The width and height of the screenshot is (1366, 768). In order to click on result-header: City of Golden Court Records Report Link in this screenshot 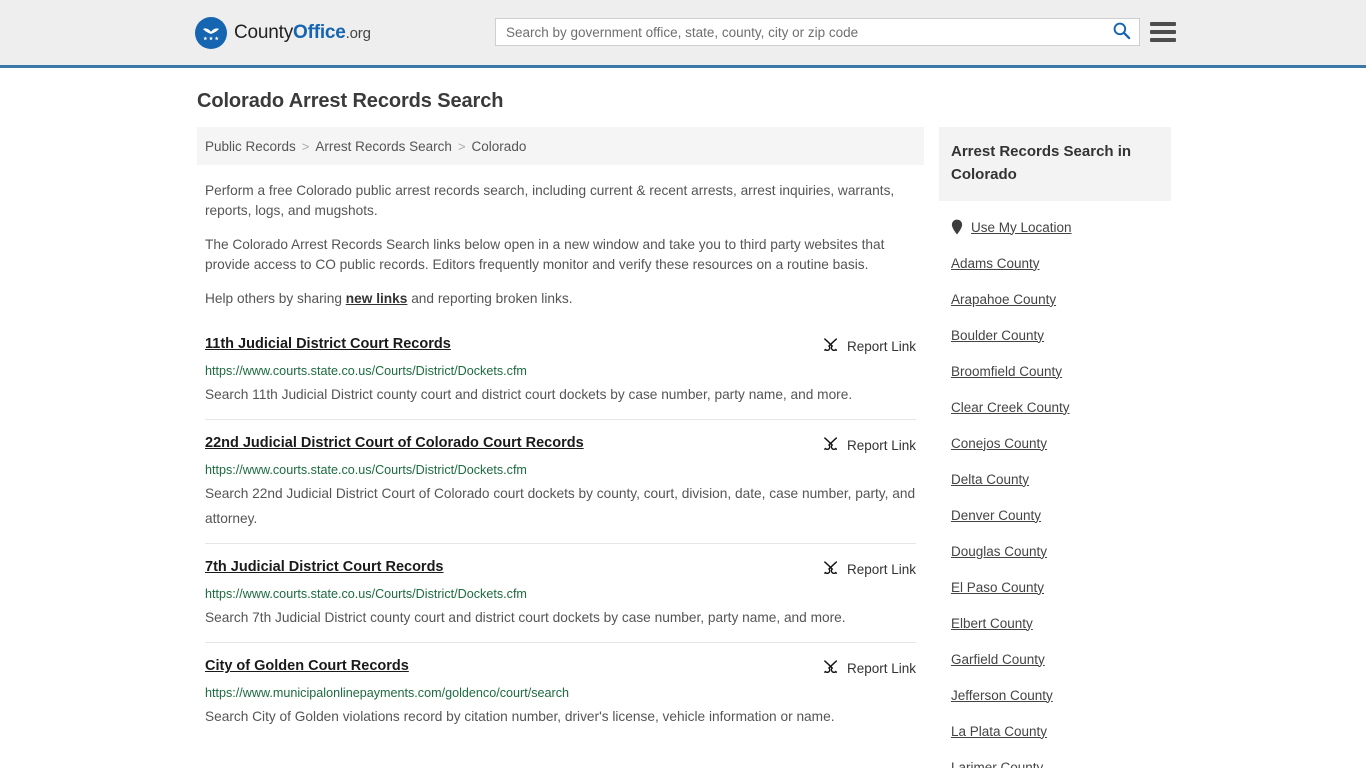, I will do `click(560, 667)`.